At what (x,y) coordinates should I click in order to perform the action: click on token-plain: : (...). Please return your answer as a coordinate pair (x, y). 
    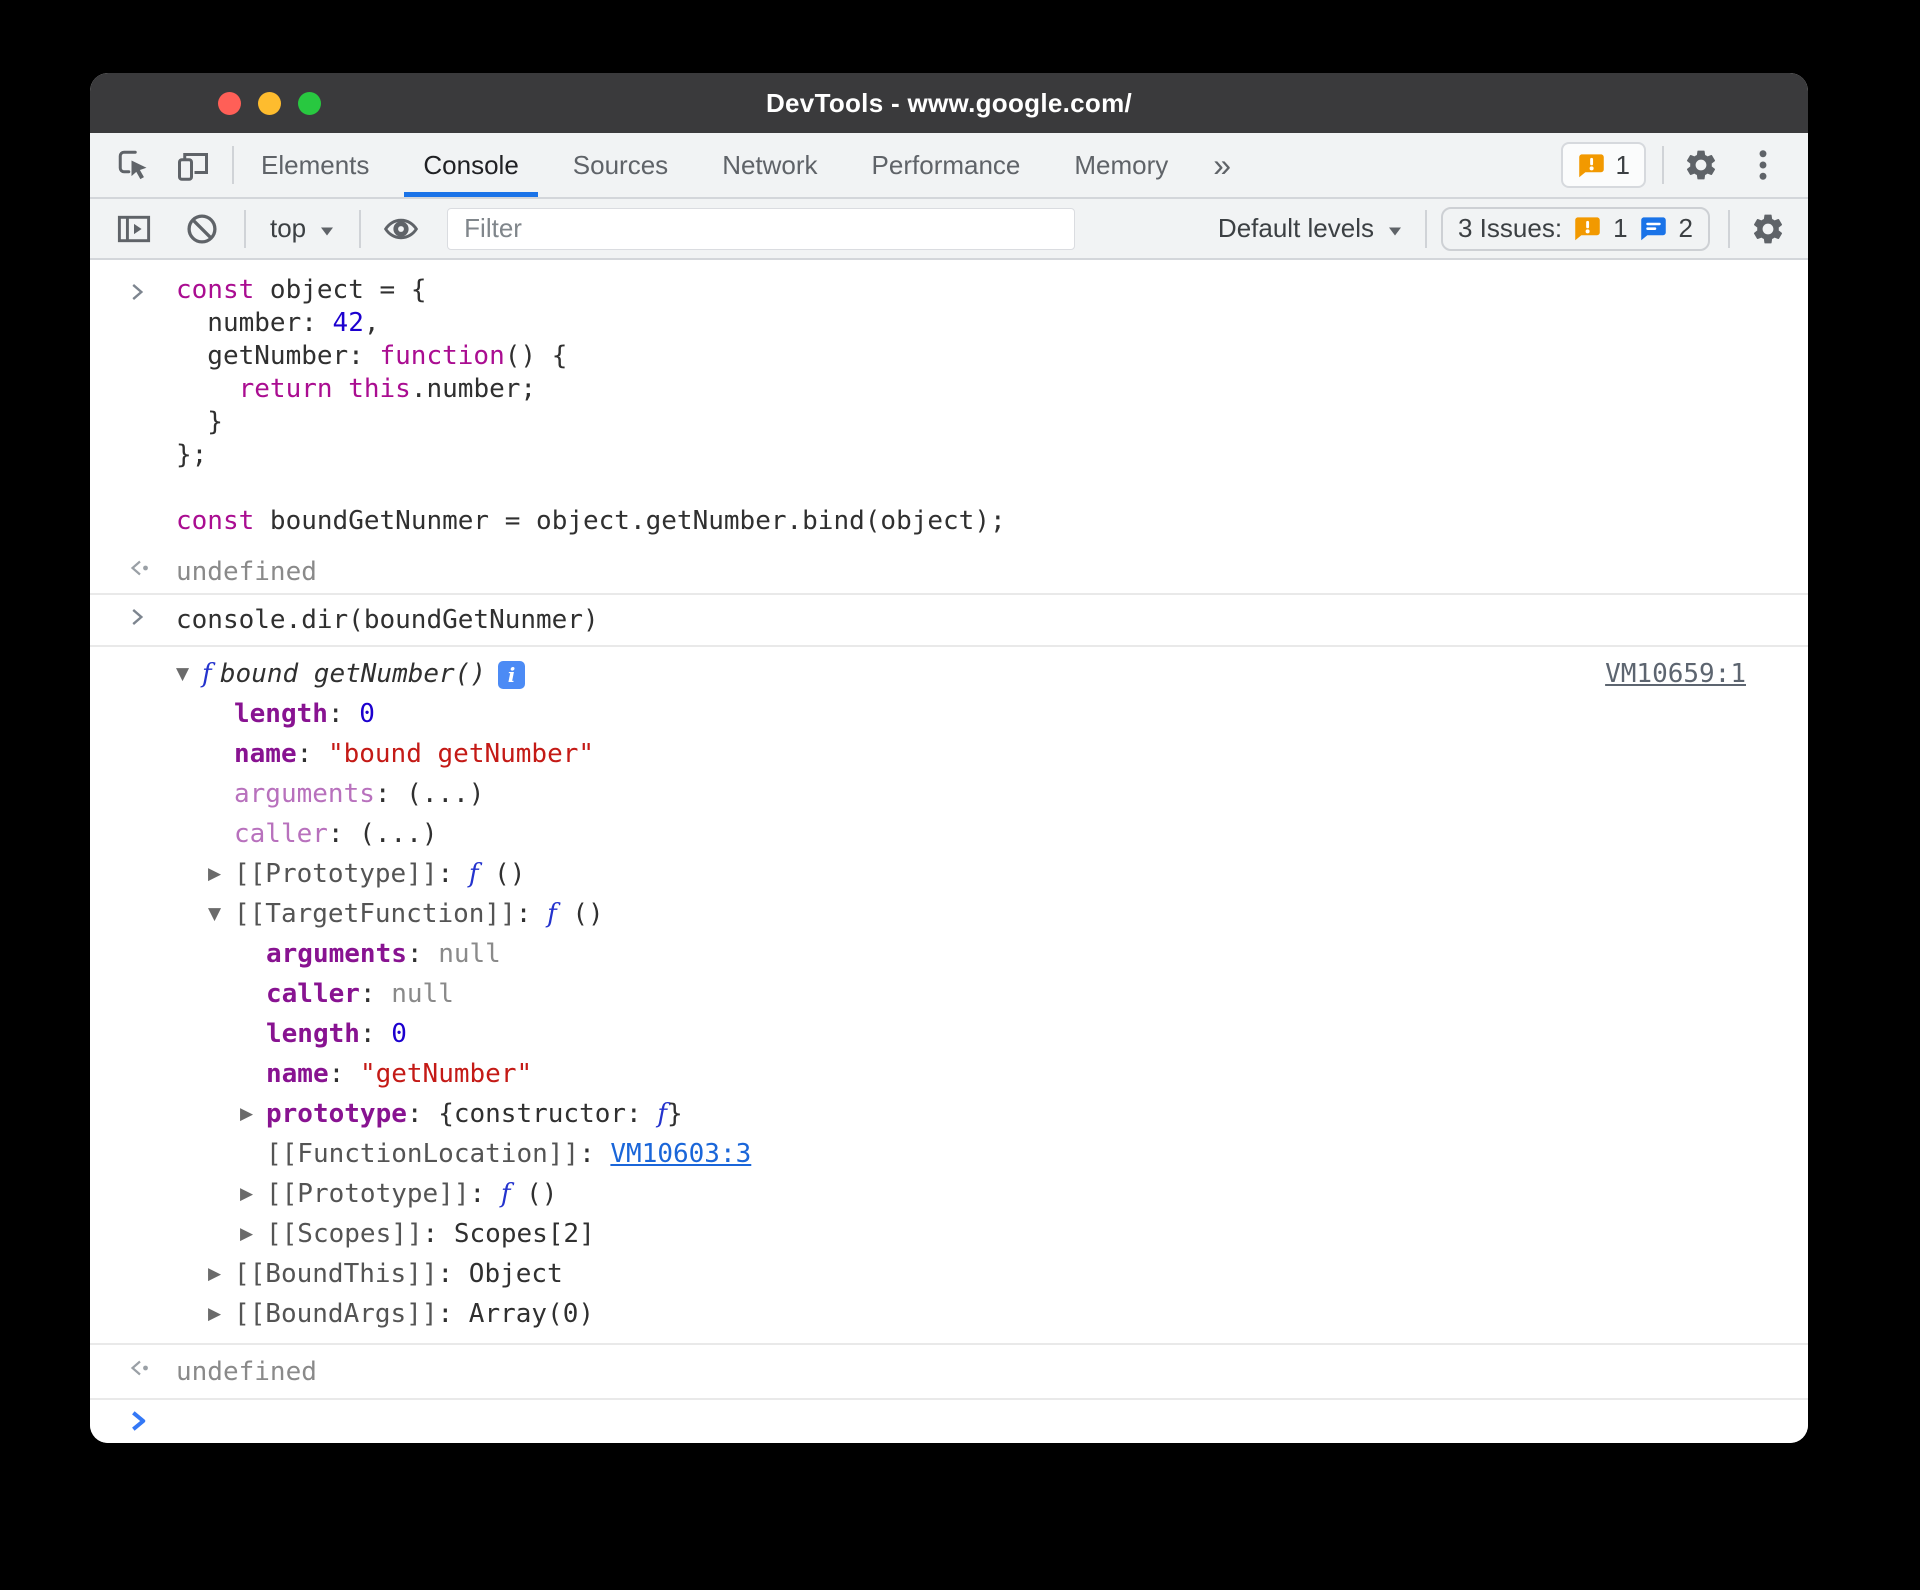
    Looking at the image, I should click on (382, 834).